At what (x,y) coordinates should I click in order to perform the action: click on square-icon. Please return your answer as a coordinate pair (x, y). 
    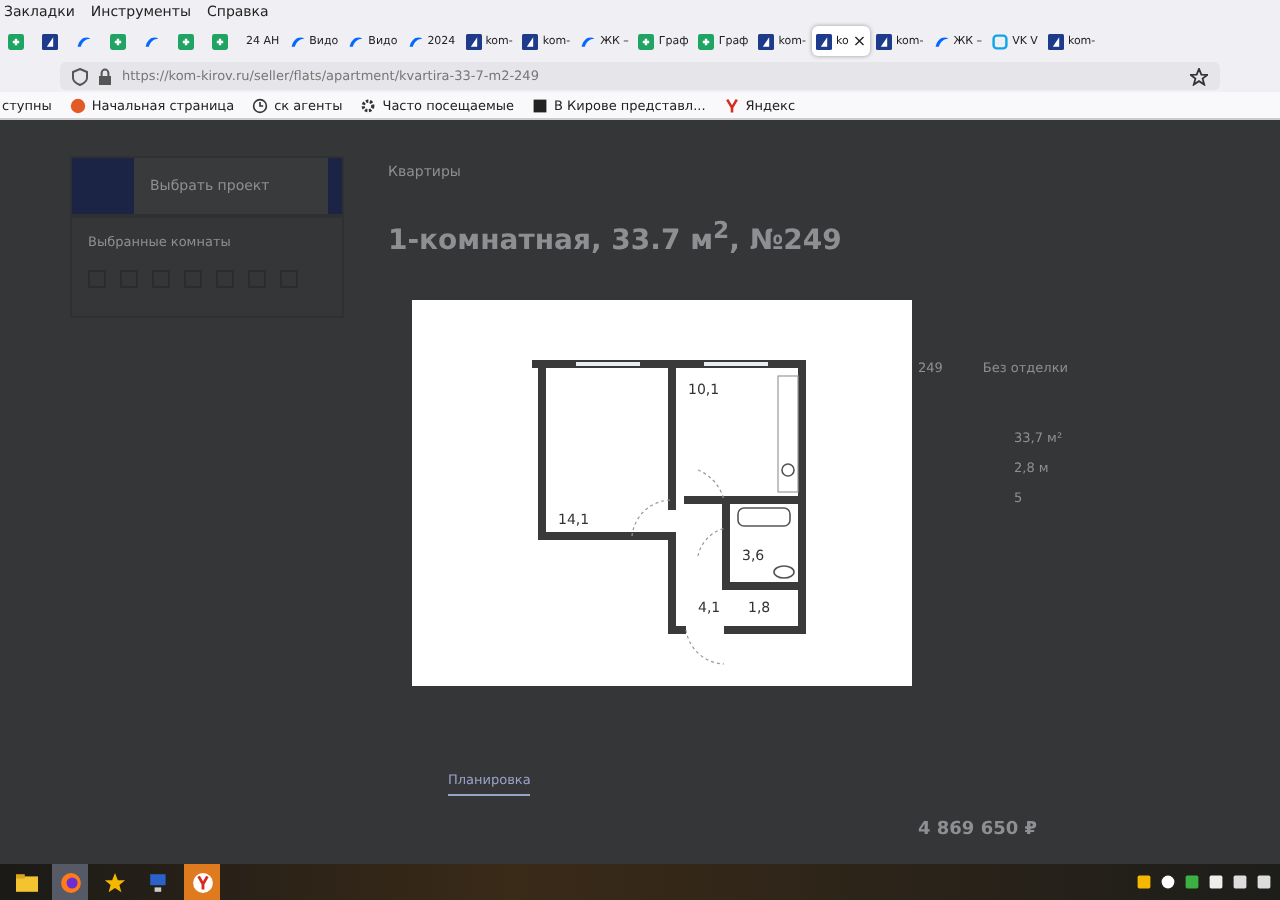
    Looking at the image, I should click on (540, 105).